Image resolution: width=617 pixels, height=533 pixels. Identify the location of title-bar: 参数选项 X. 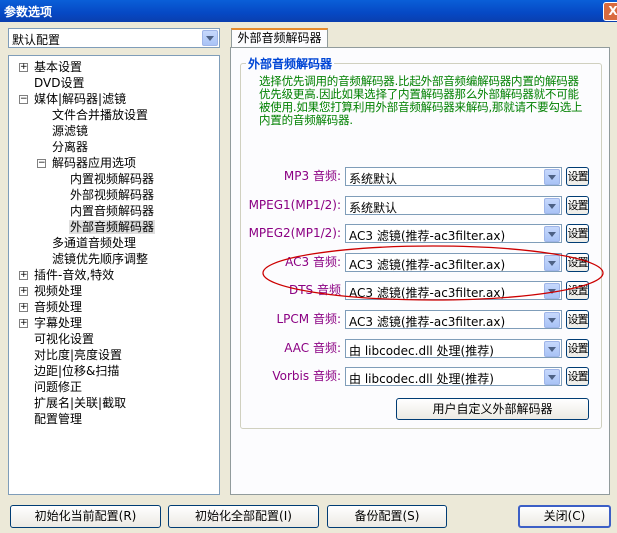
(308, 11).